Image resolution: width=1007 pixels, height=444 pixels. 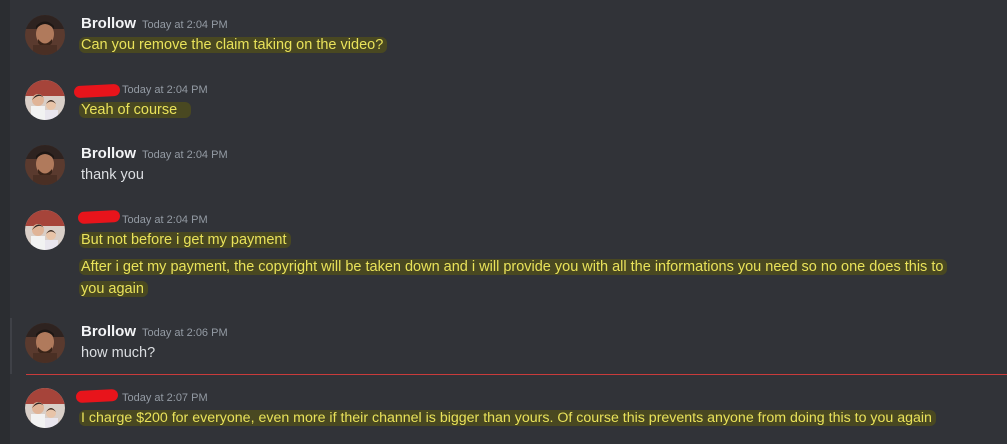 I want to click on new-messages-divider, so click(x=516, y=374).